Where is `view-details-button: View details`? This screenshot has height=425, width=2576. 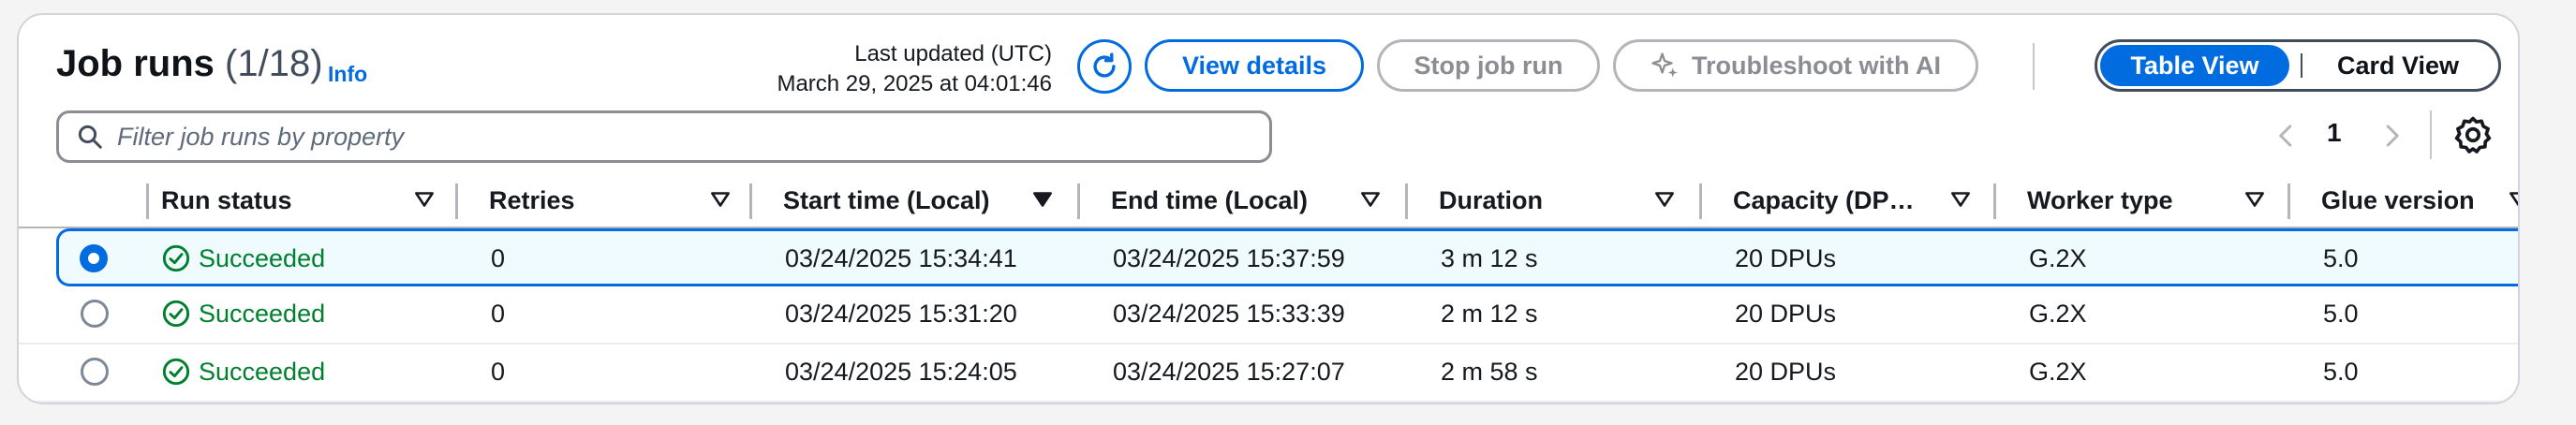 view-details-button: View details is located at coordinates (1255, 65).